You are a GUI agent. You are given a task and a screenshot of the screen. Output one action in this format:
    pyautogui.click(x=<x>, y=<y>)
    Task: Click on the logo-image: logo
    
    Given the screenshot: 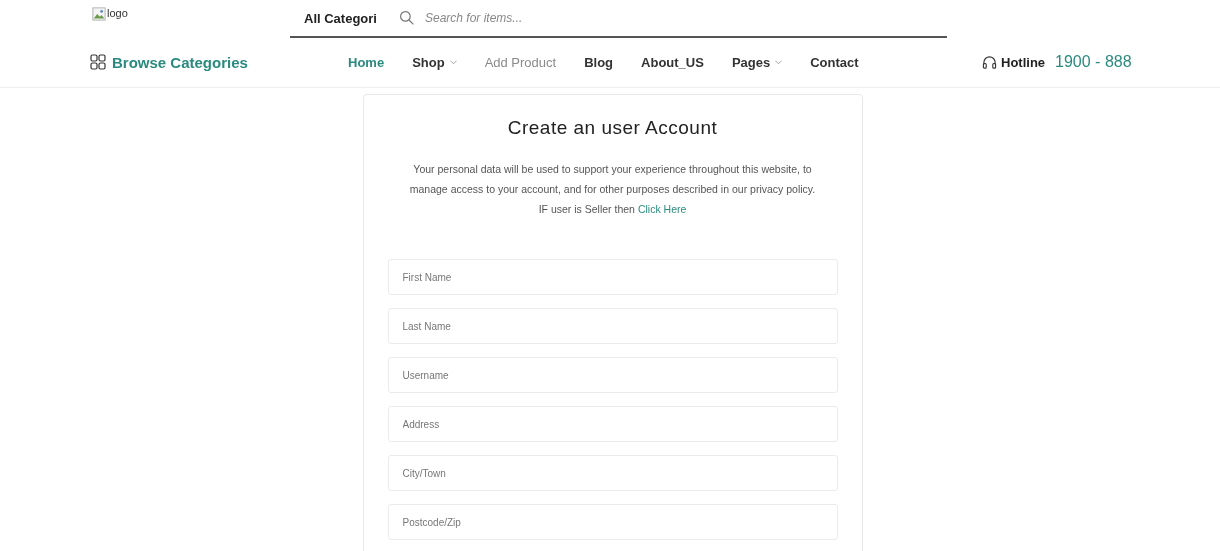 What is the action you would take?
    pyautogui.click(x=191, y=14)
    